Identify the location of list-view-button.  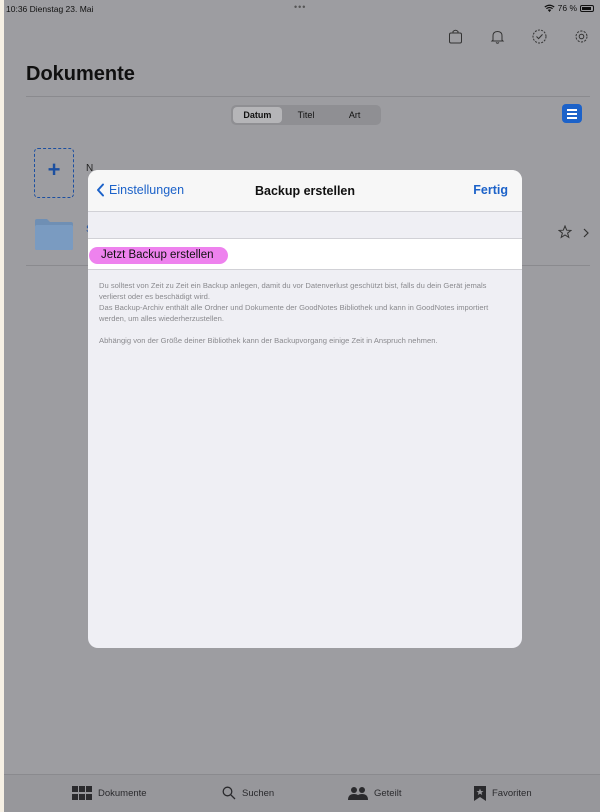
(572, 113).